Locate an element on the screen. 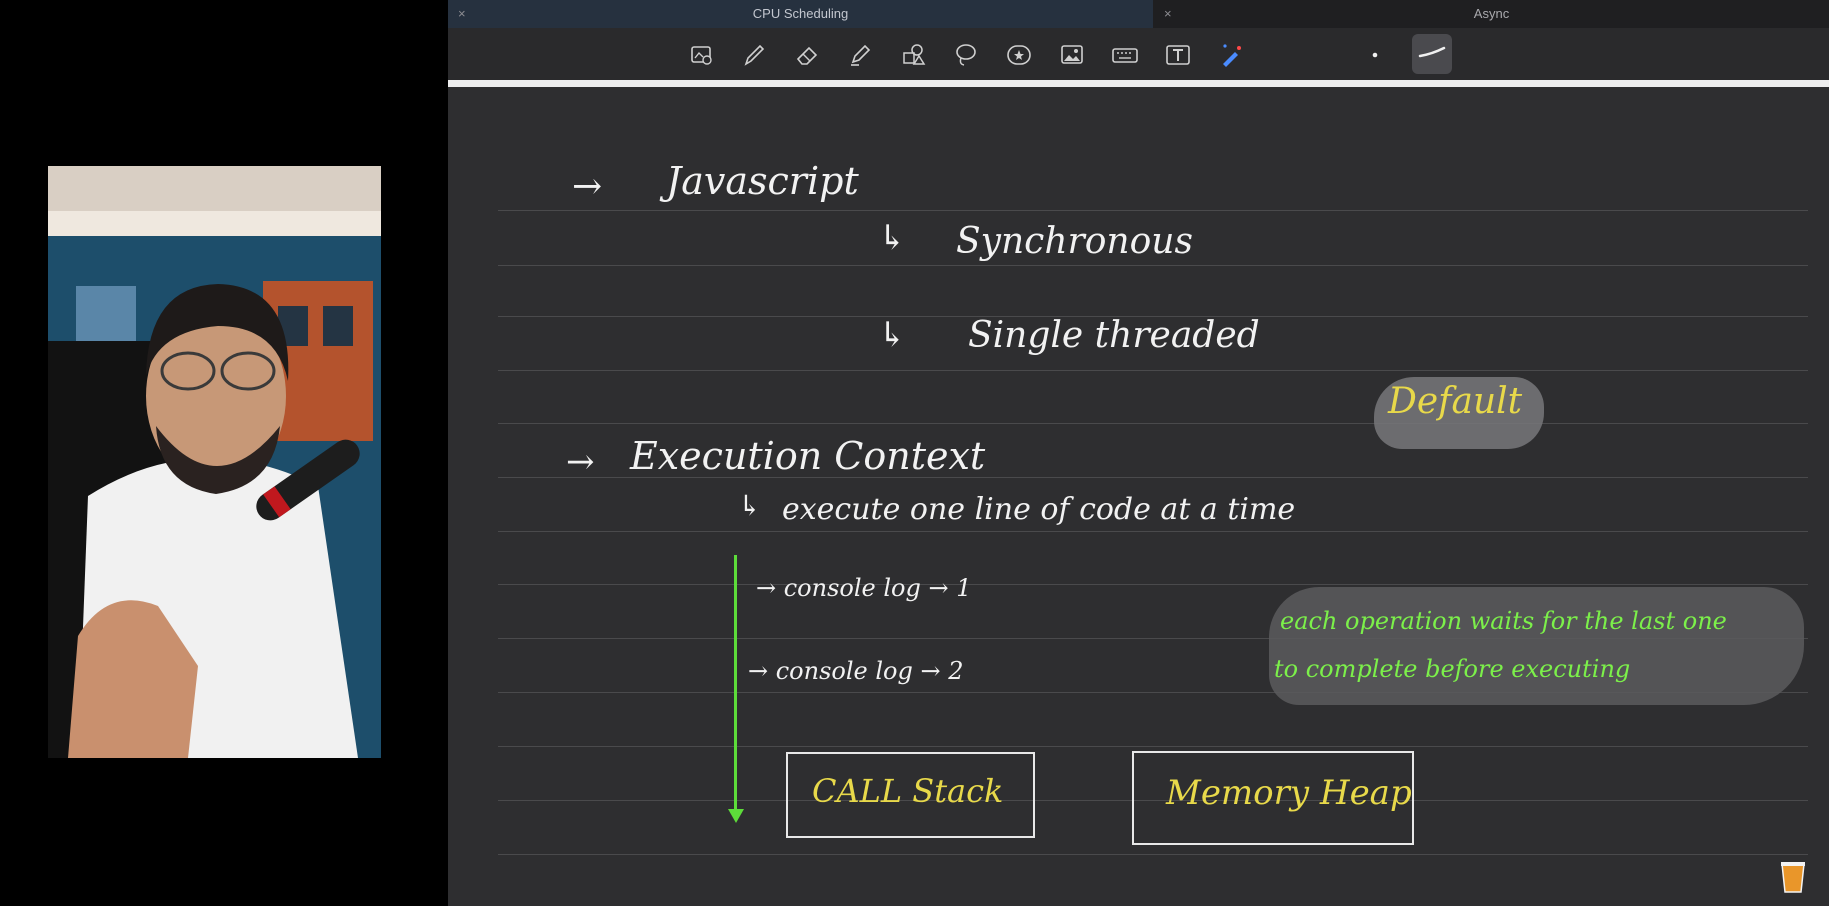 This screenshot has width=1829, height=906. execution-context-heading: Execution Context is located at coordinates (808, 456).